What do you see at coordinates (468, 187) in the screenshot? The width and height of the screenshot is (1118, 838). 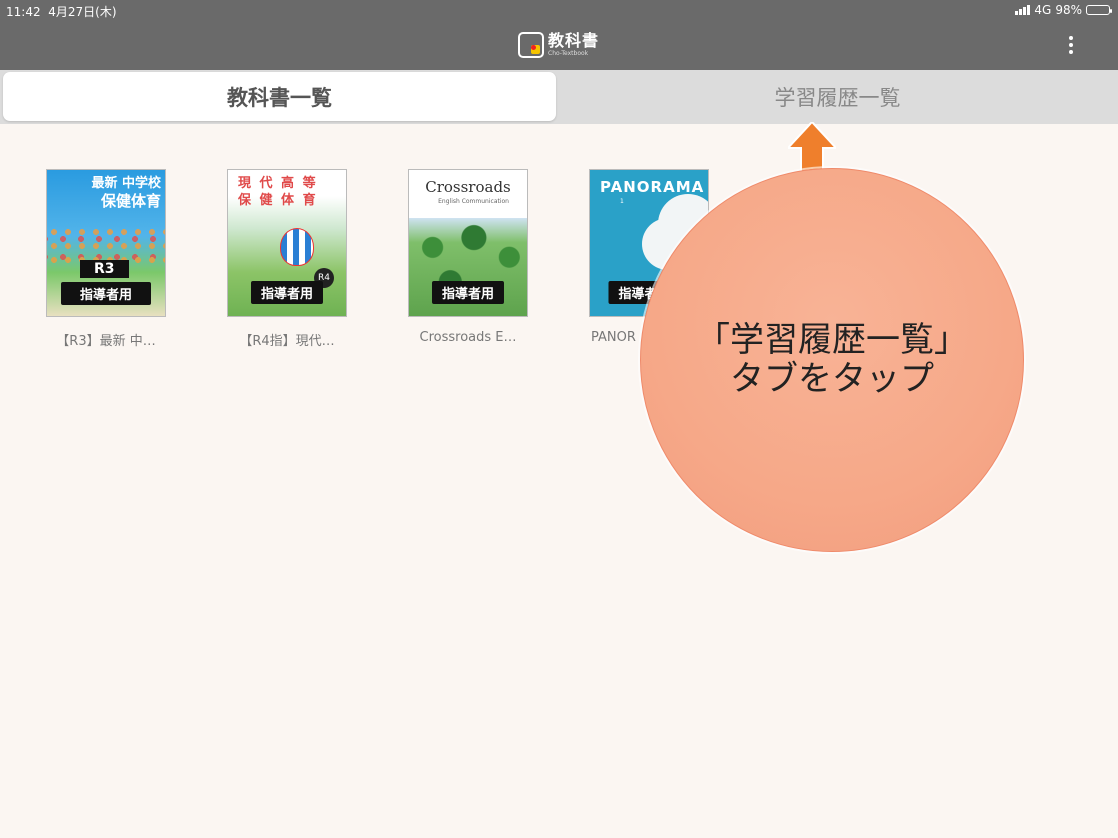 I see `cover-title: Crossroads` at bounding box center [468, 187].